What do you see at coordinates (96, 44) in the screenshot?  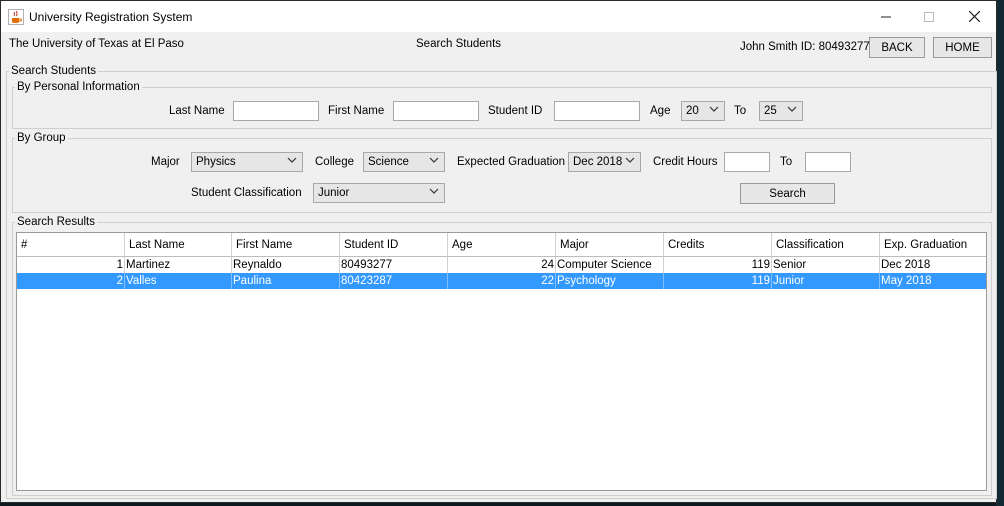 I see `university-name: The University of Texas at El Paso` at bounding box center [96, 44].